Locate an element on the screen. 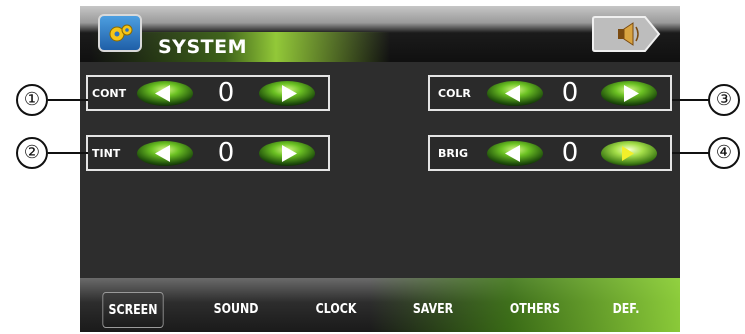 The width and height of the screenshot is (745, 334). tab-others: OTHERS is located at coordinates (534, 310).